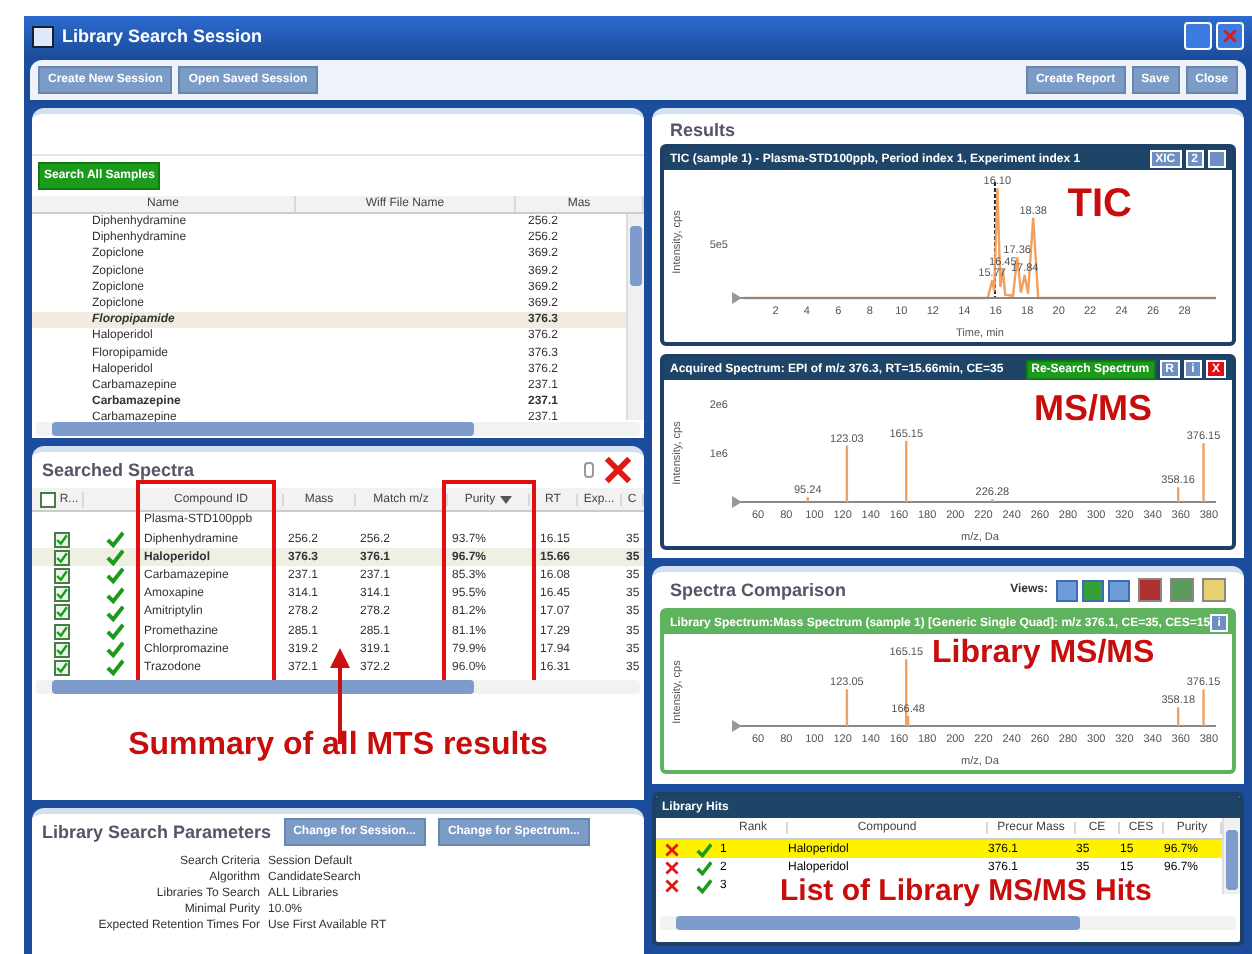 The height and width of the screenshot is (954, 1252). I want to click on annotation: Library MS/MS, so click(1043, 654).